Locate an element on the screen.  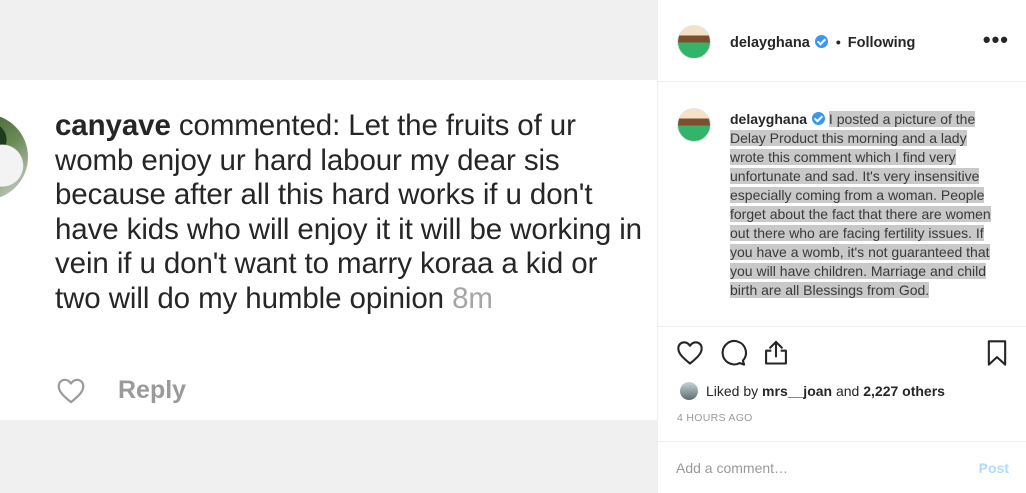
author-username: delayghana is located at coordinates (770, 43).